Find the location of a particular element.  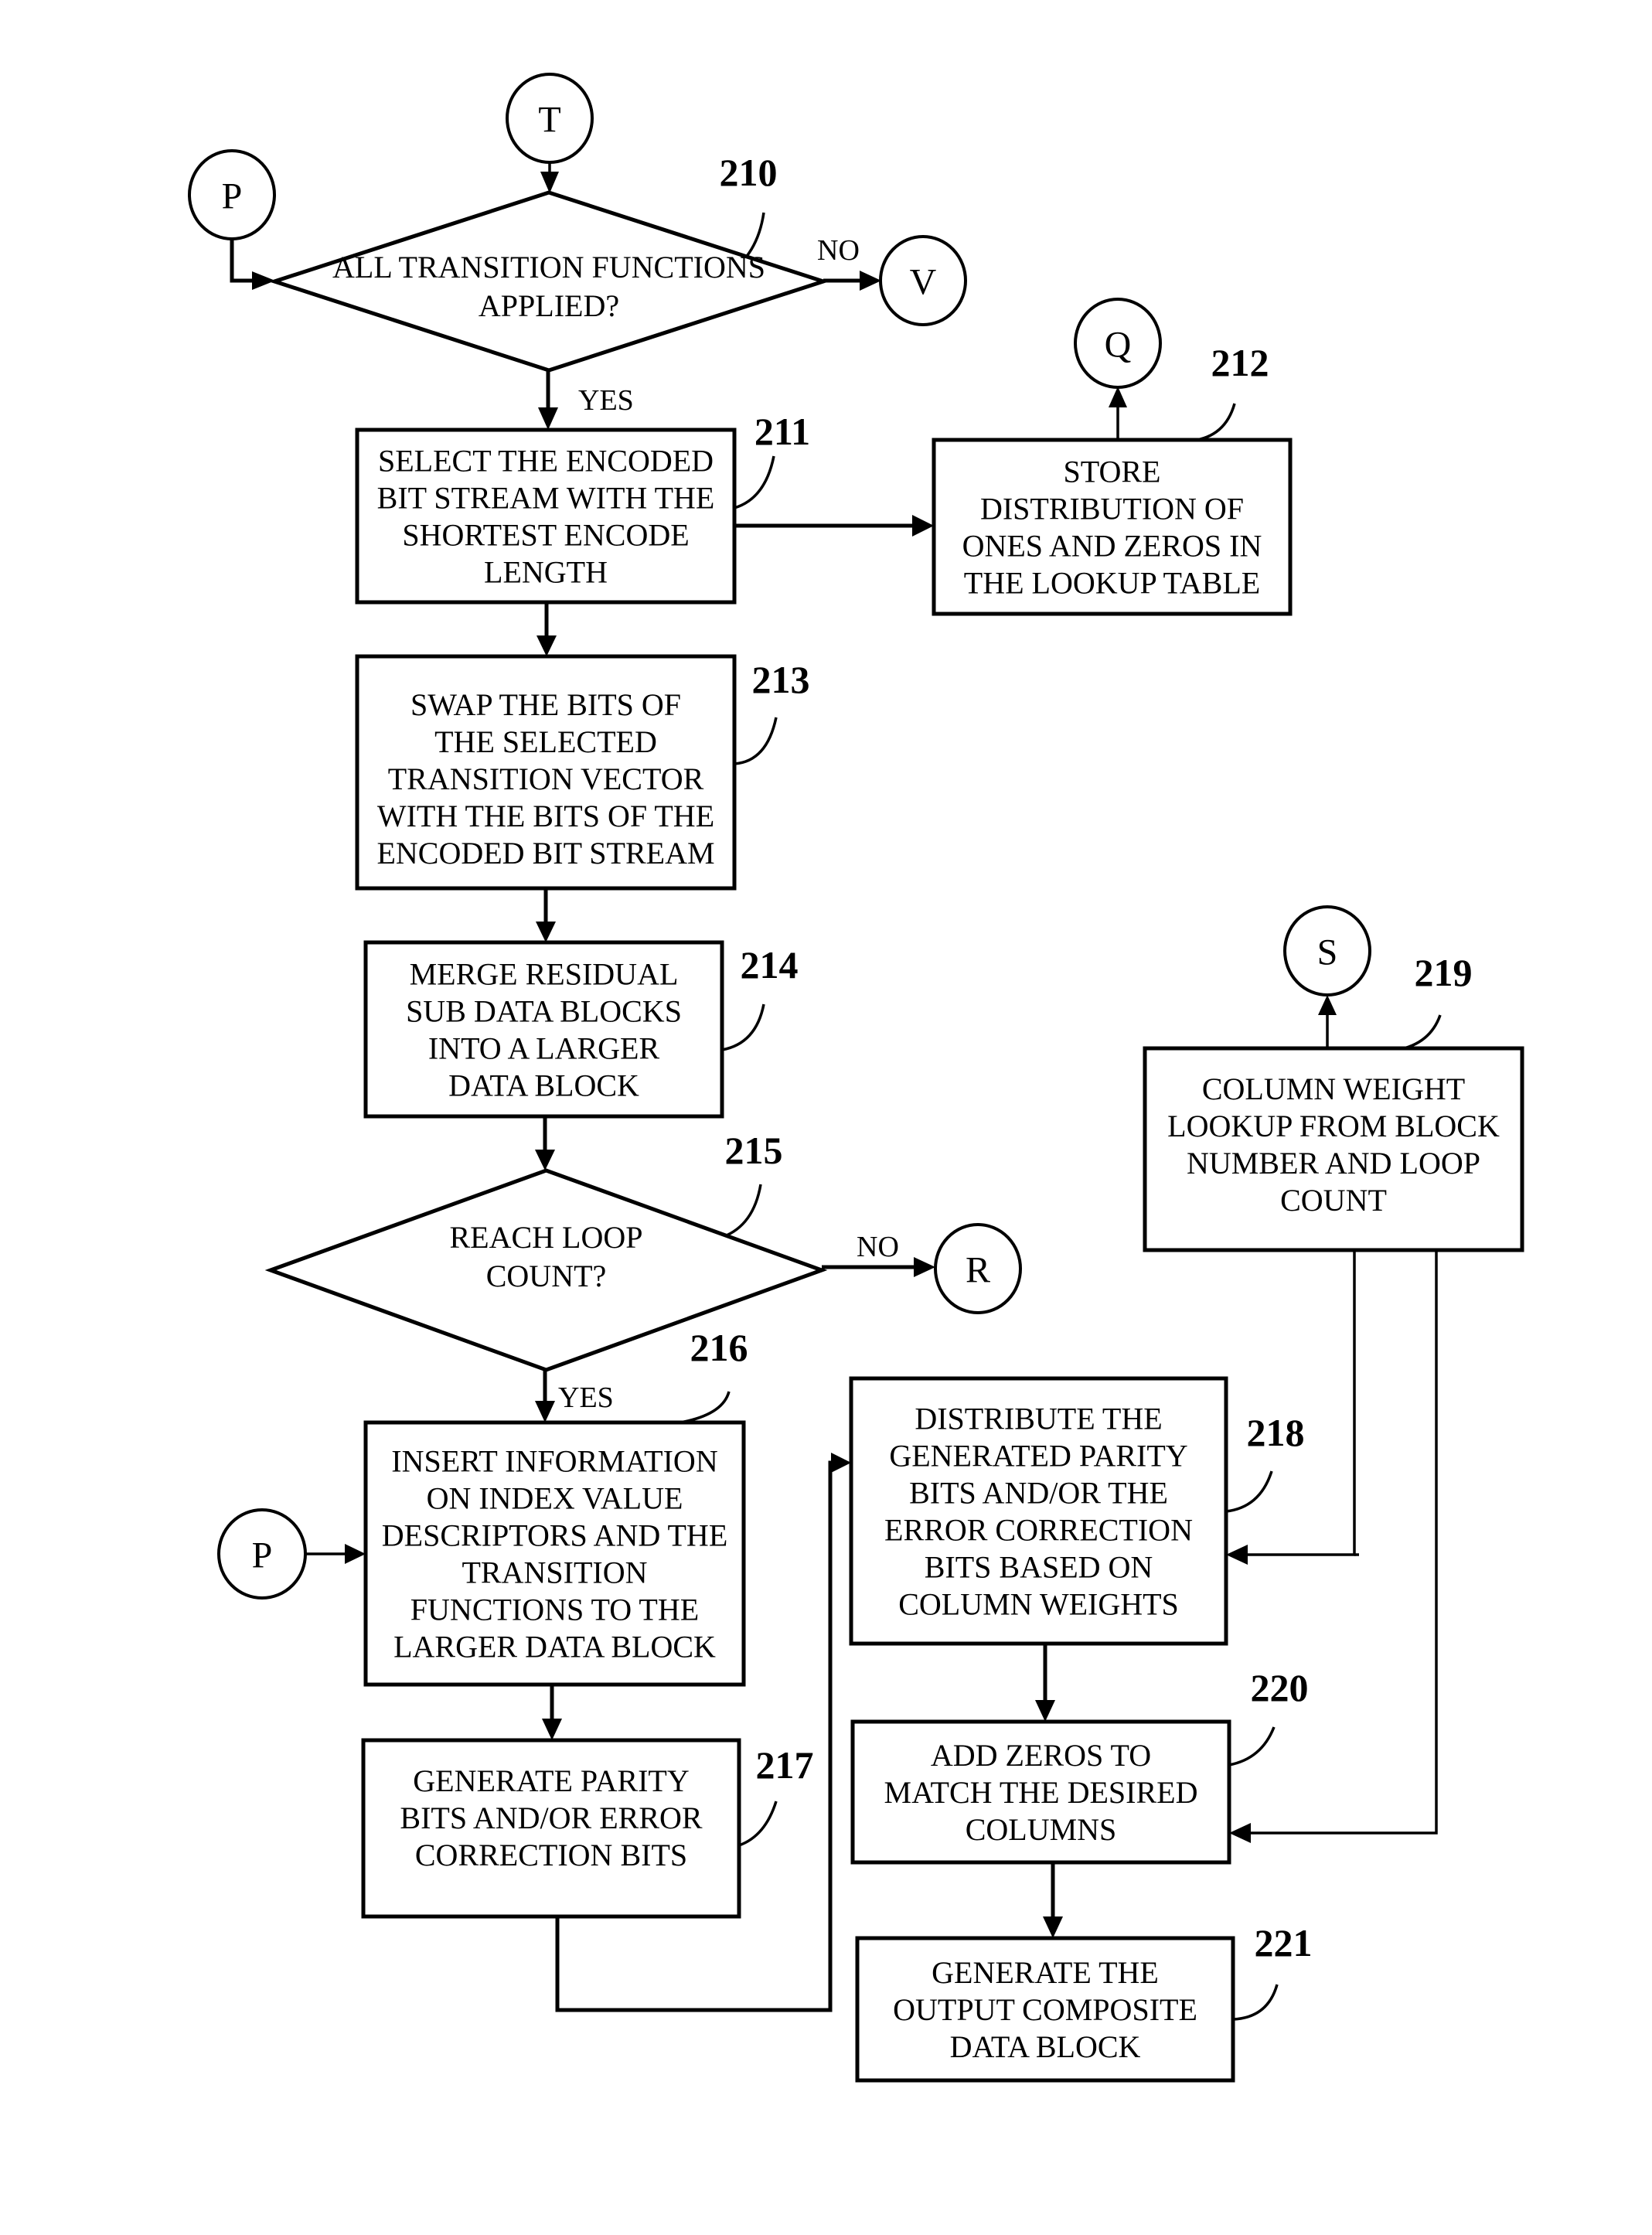

step-221-text-line: DATA BLOCK is located at coordinates (1045, 2046).